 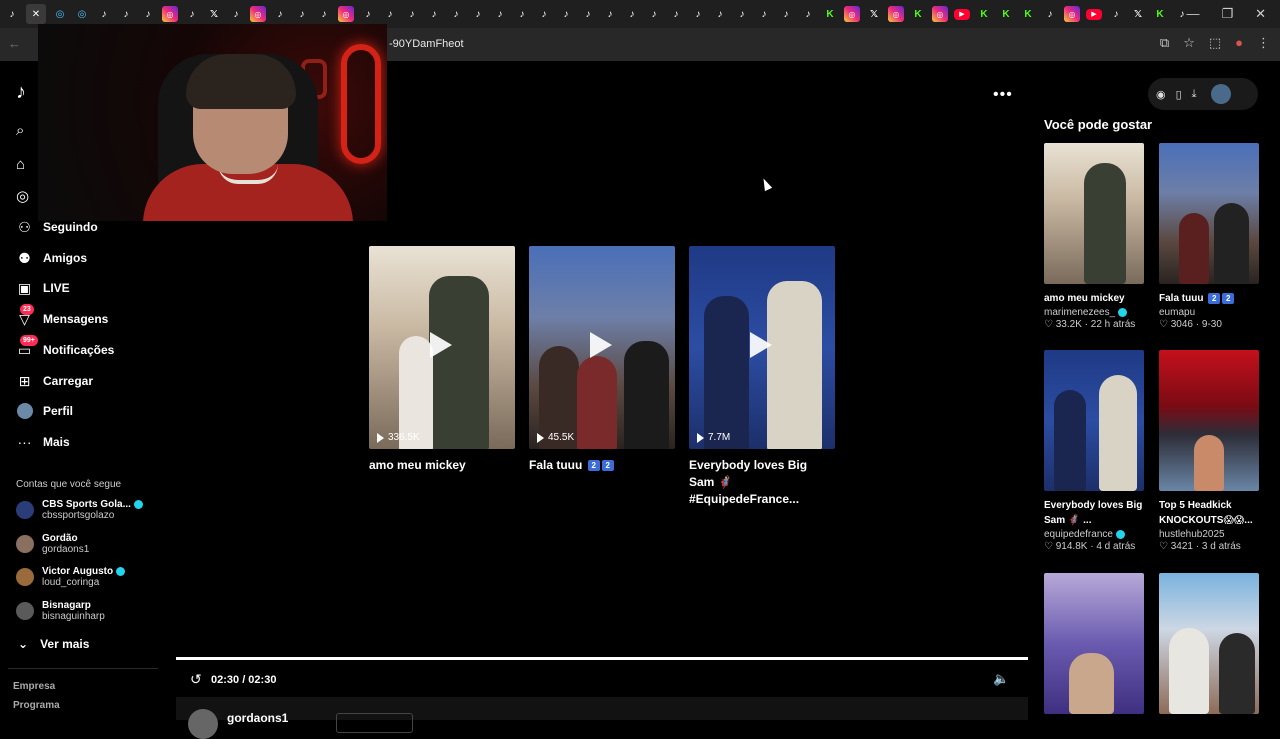 What do you see at coordinates (62, 316) in the screenshot?
I see `nav-messages: ▽ 23 Mensagens` at bounding box center [62, 316].